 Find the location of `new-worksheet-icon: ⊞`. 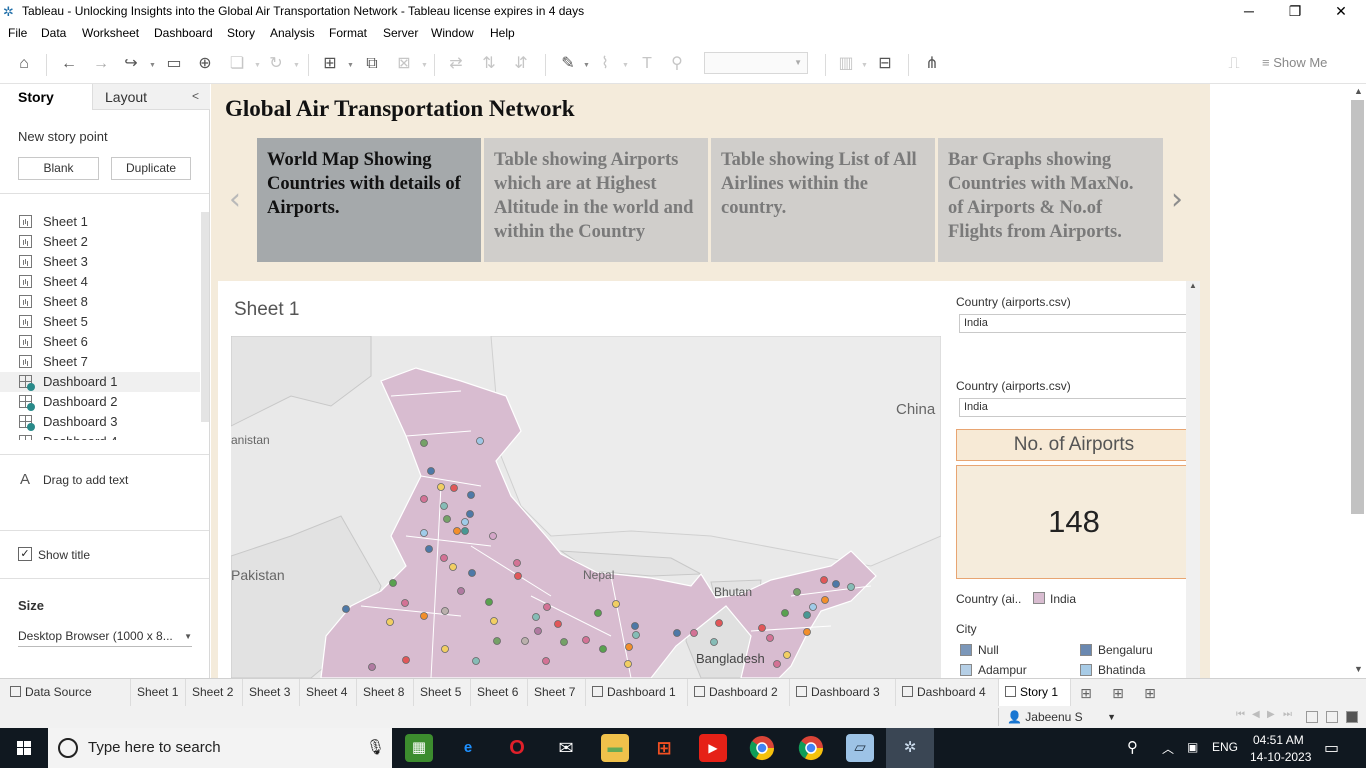

new-worksheet-icon: ⊞ is located at coordinates (330, 64).